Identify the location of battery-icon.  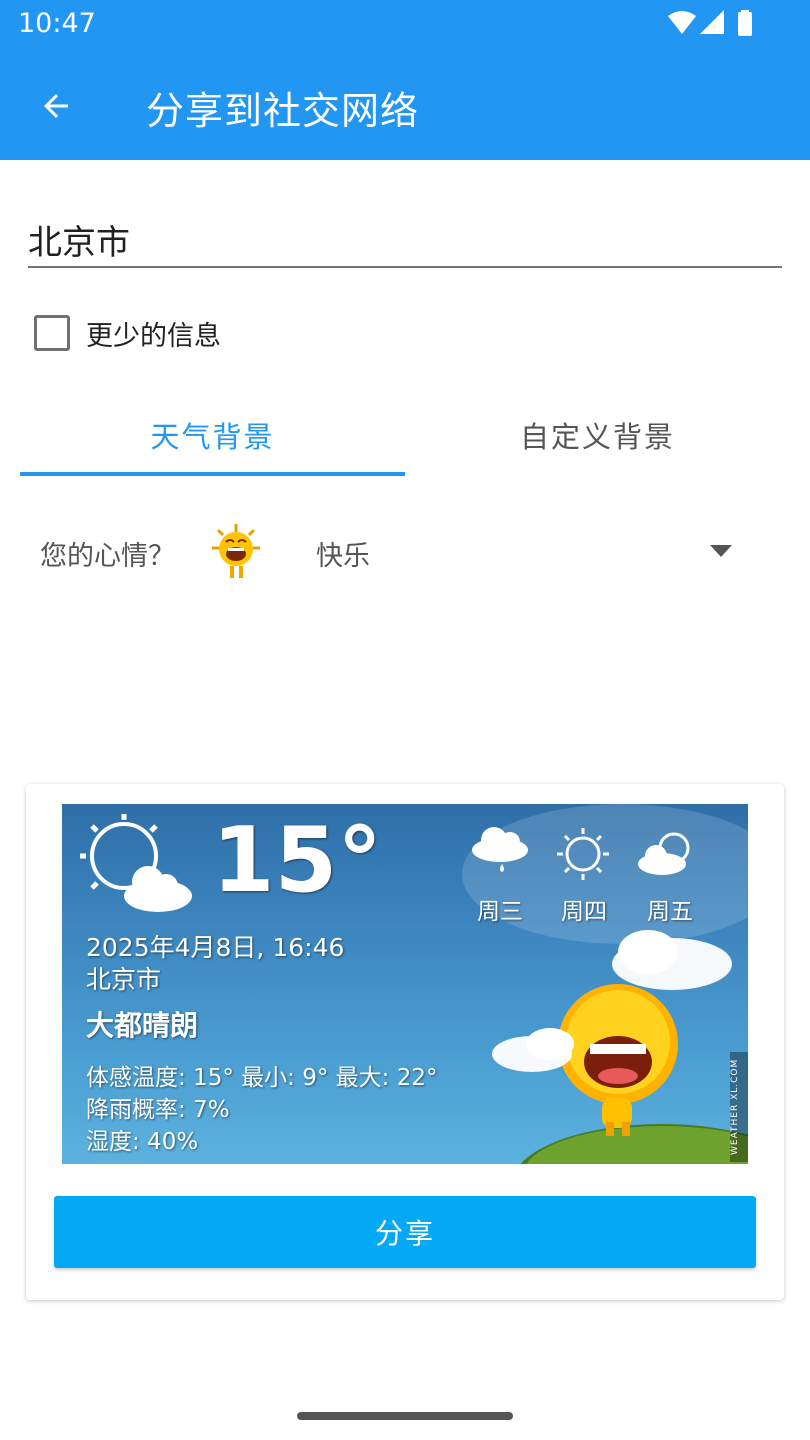
(745, 24).